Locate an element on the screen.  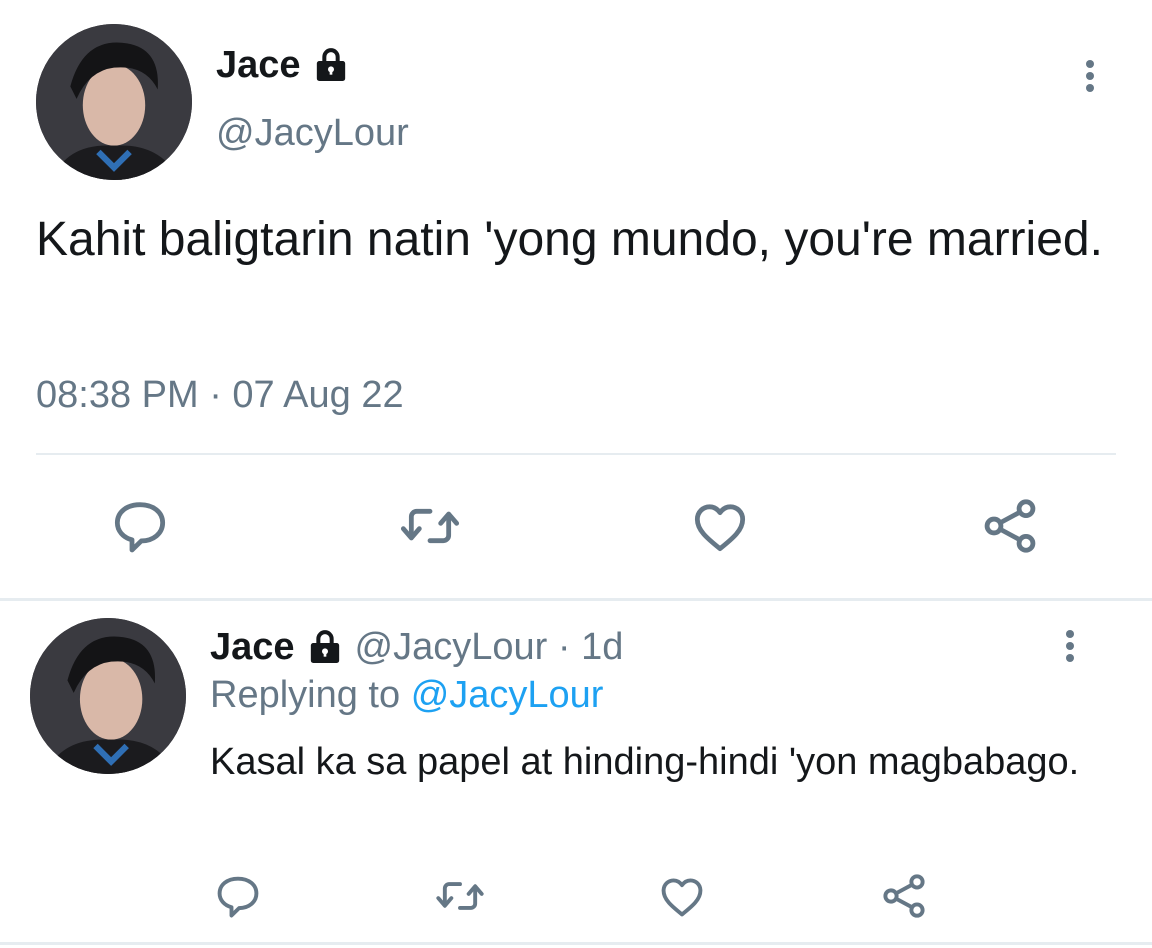
reply-tweet-avatar is located at coordinates (108, 696).